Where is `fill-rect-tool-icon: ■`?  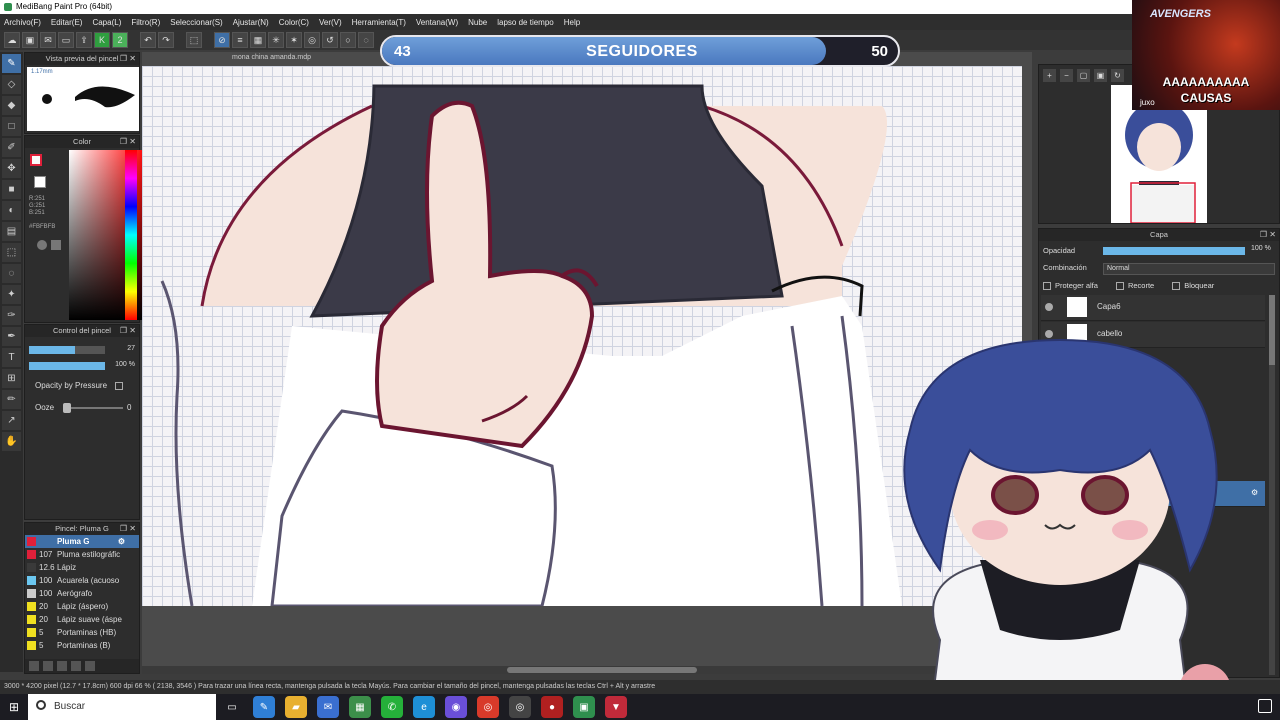 fill-rect-tool-icon: ■ is located at coordinates (11, 189).